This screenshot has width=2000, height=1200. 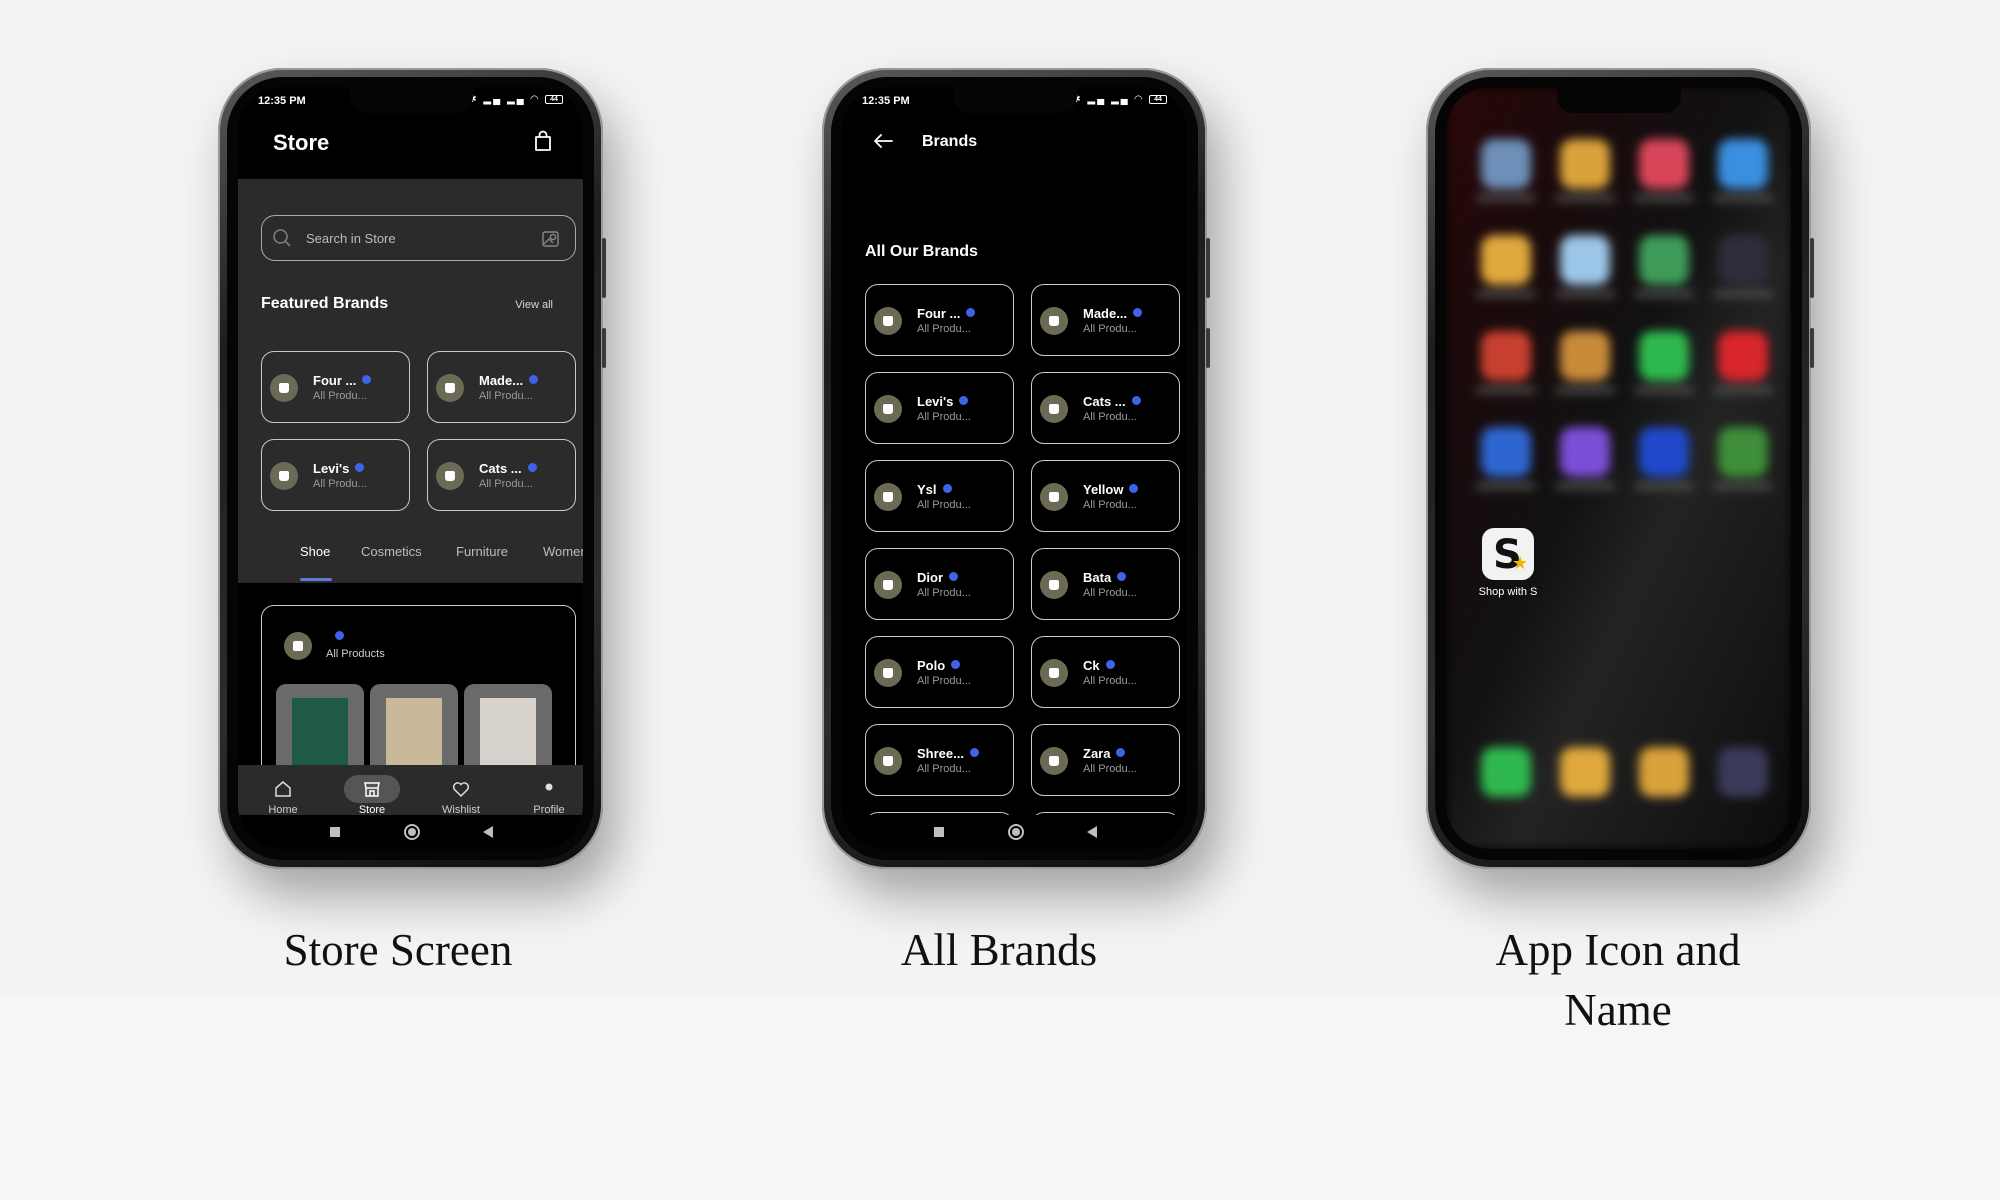 What do you see at coordinates (418, 238) in the screenshot?
I see `search-input: Search in Store` at bounding box center [418, 238].